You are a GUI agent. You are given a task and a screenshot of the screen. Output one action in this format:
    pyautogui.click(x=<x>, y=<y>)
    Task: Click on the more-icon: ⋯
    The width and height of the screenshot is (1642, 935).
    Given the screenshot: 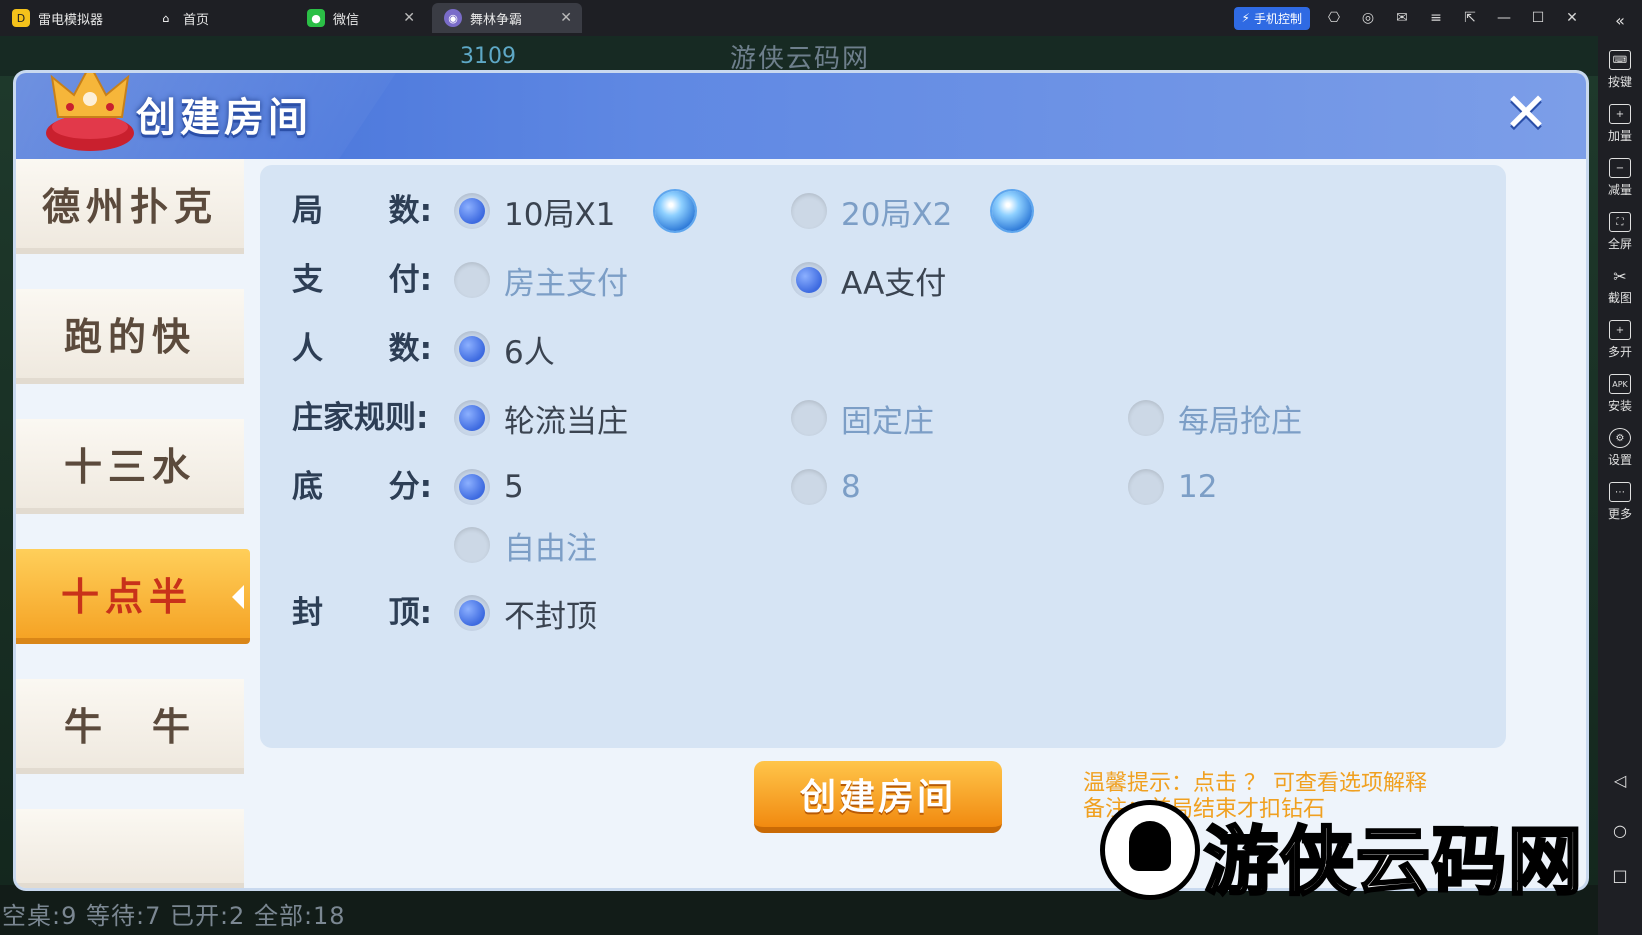 What is the action you would take?
    pyautogui.click(x=1620, y=492)
    